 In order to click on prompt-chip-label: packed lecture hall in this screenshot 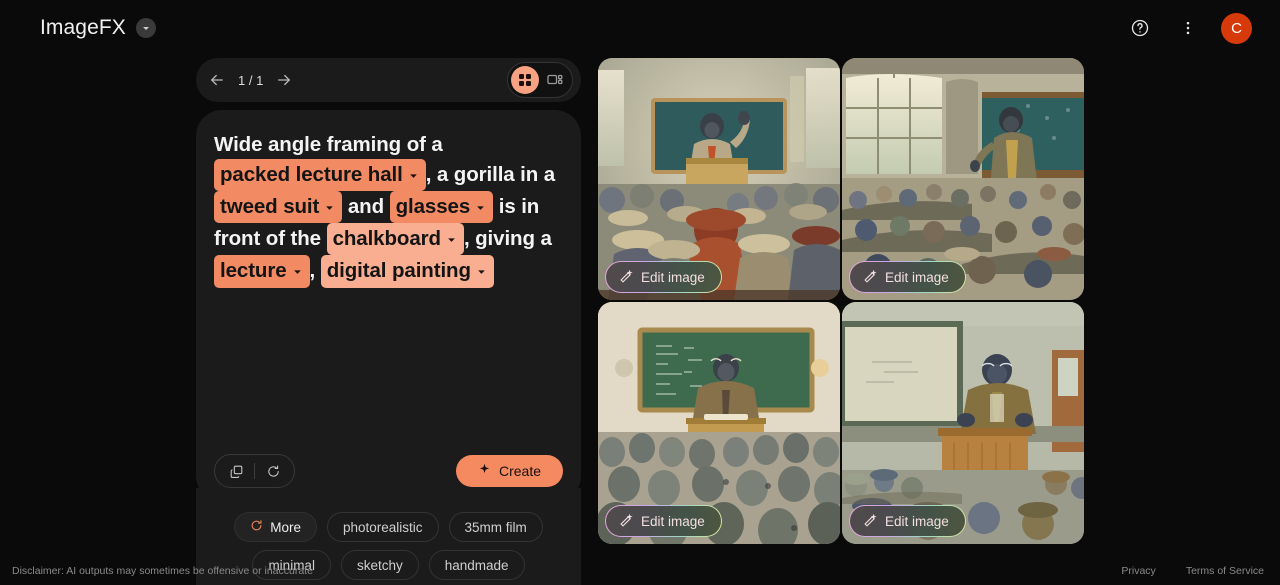, I will do `click(311, 175)`.